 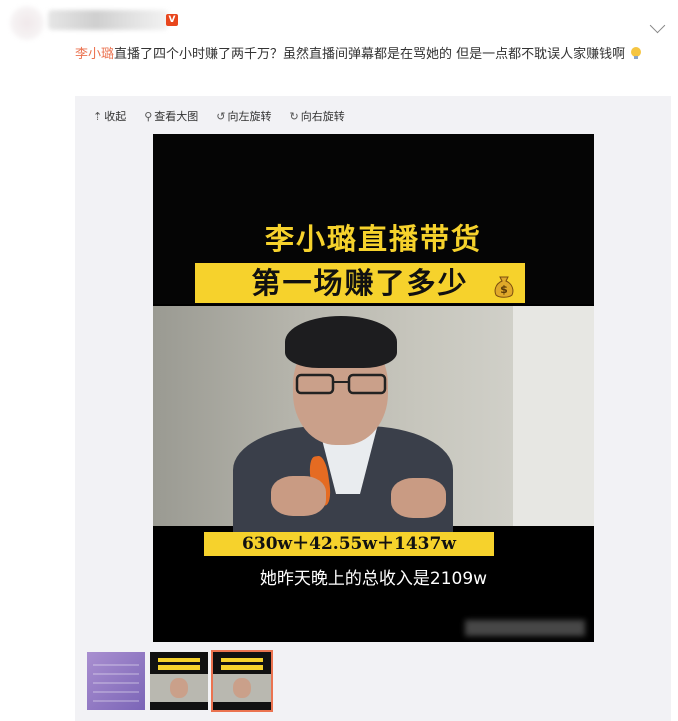 What do you see at coordinates (294, 116) in the screenshot?
I see `rotate-right-icon: ↻` at bounding box center [294, 116].